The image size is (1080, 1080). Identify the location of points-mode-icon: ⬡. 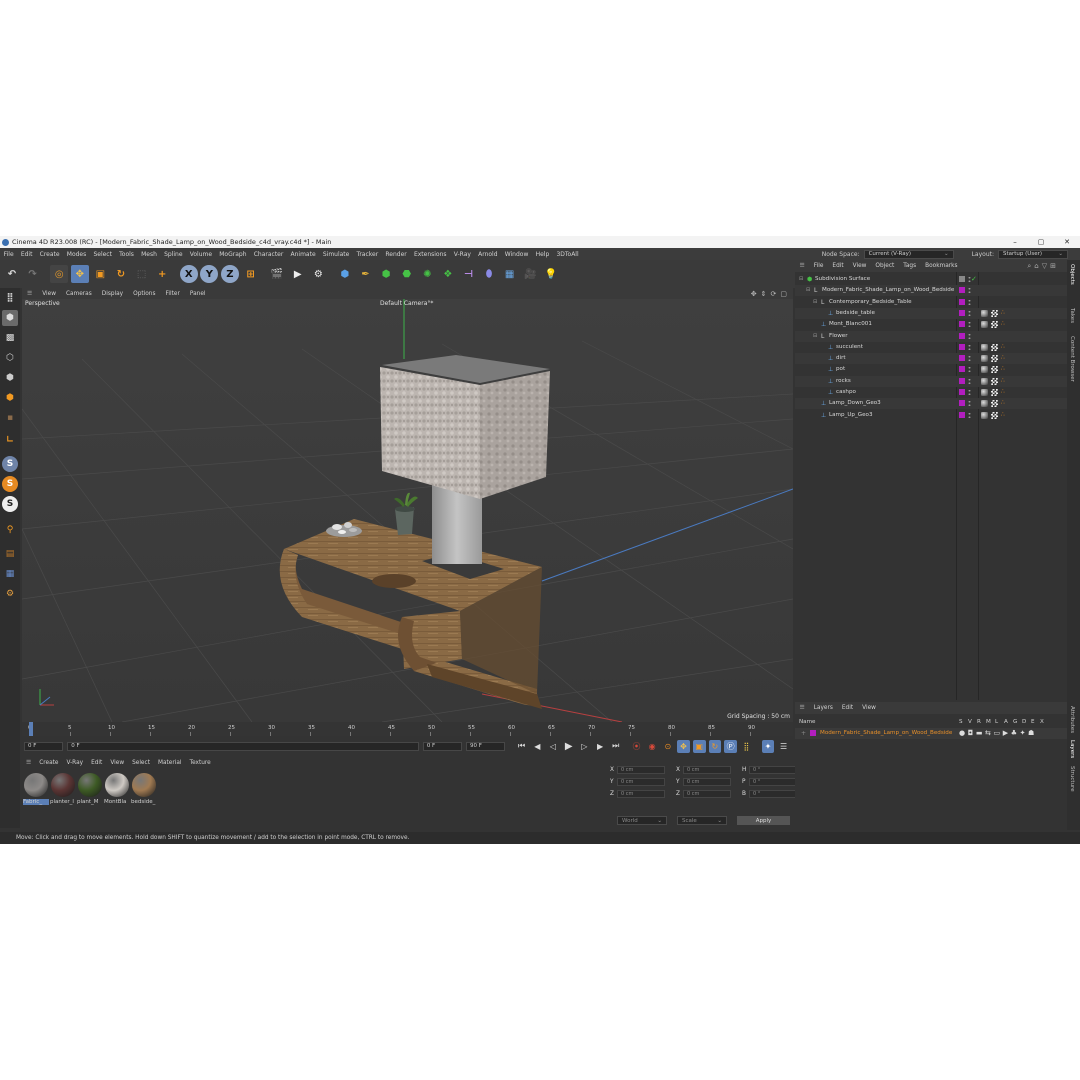
(10, 358).